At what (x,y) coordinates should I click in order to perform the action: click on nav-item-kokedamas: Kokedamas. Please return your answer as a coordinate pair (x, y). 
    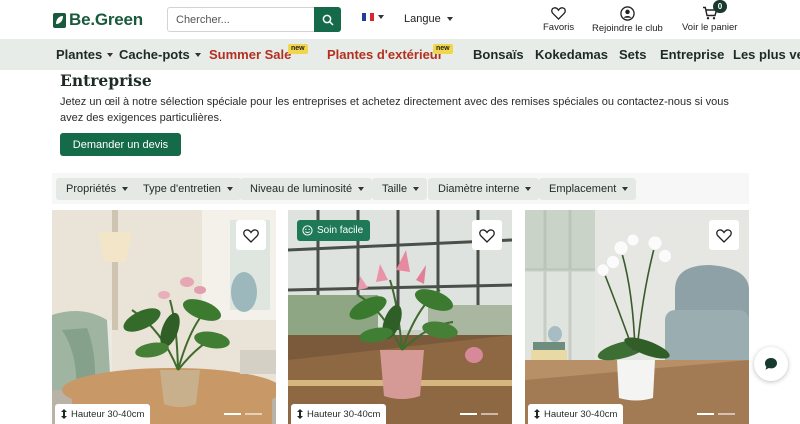
    Looking at the image, I should click on (571, 54).